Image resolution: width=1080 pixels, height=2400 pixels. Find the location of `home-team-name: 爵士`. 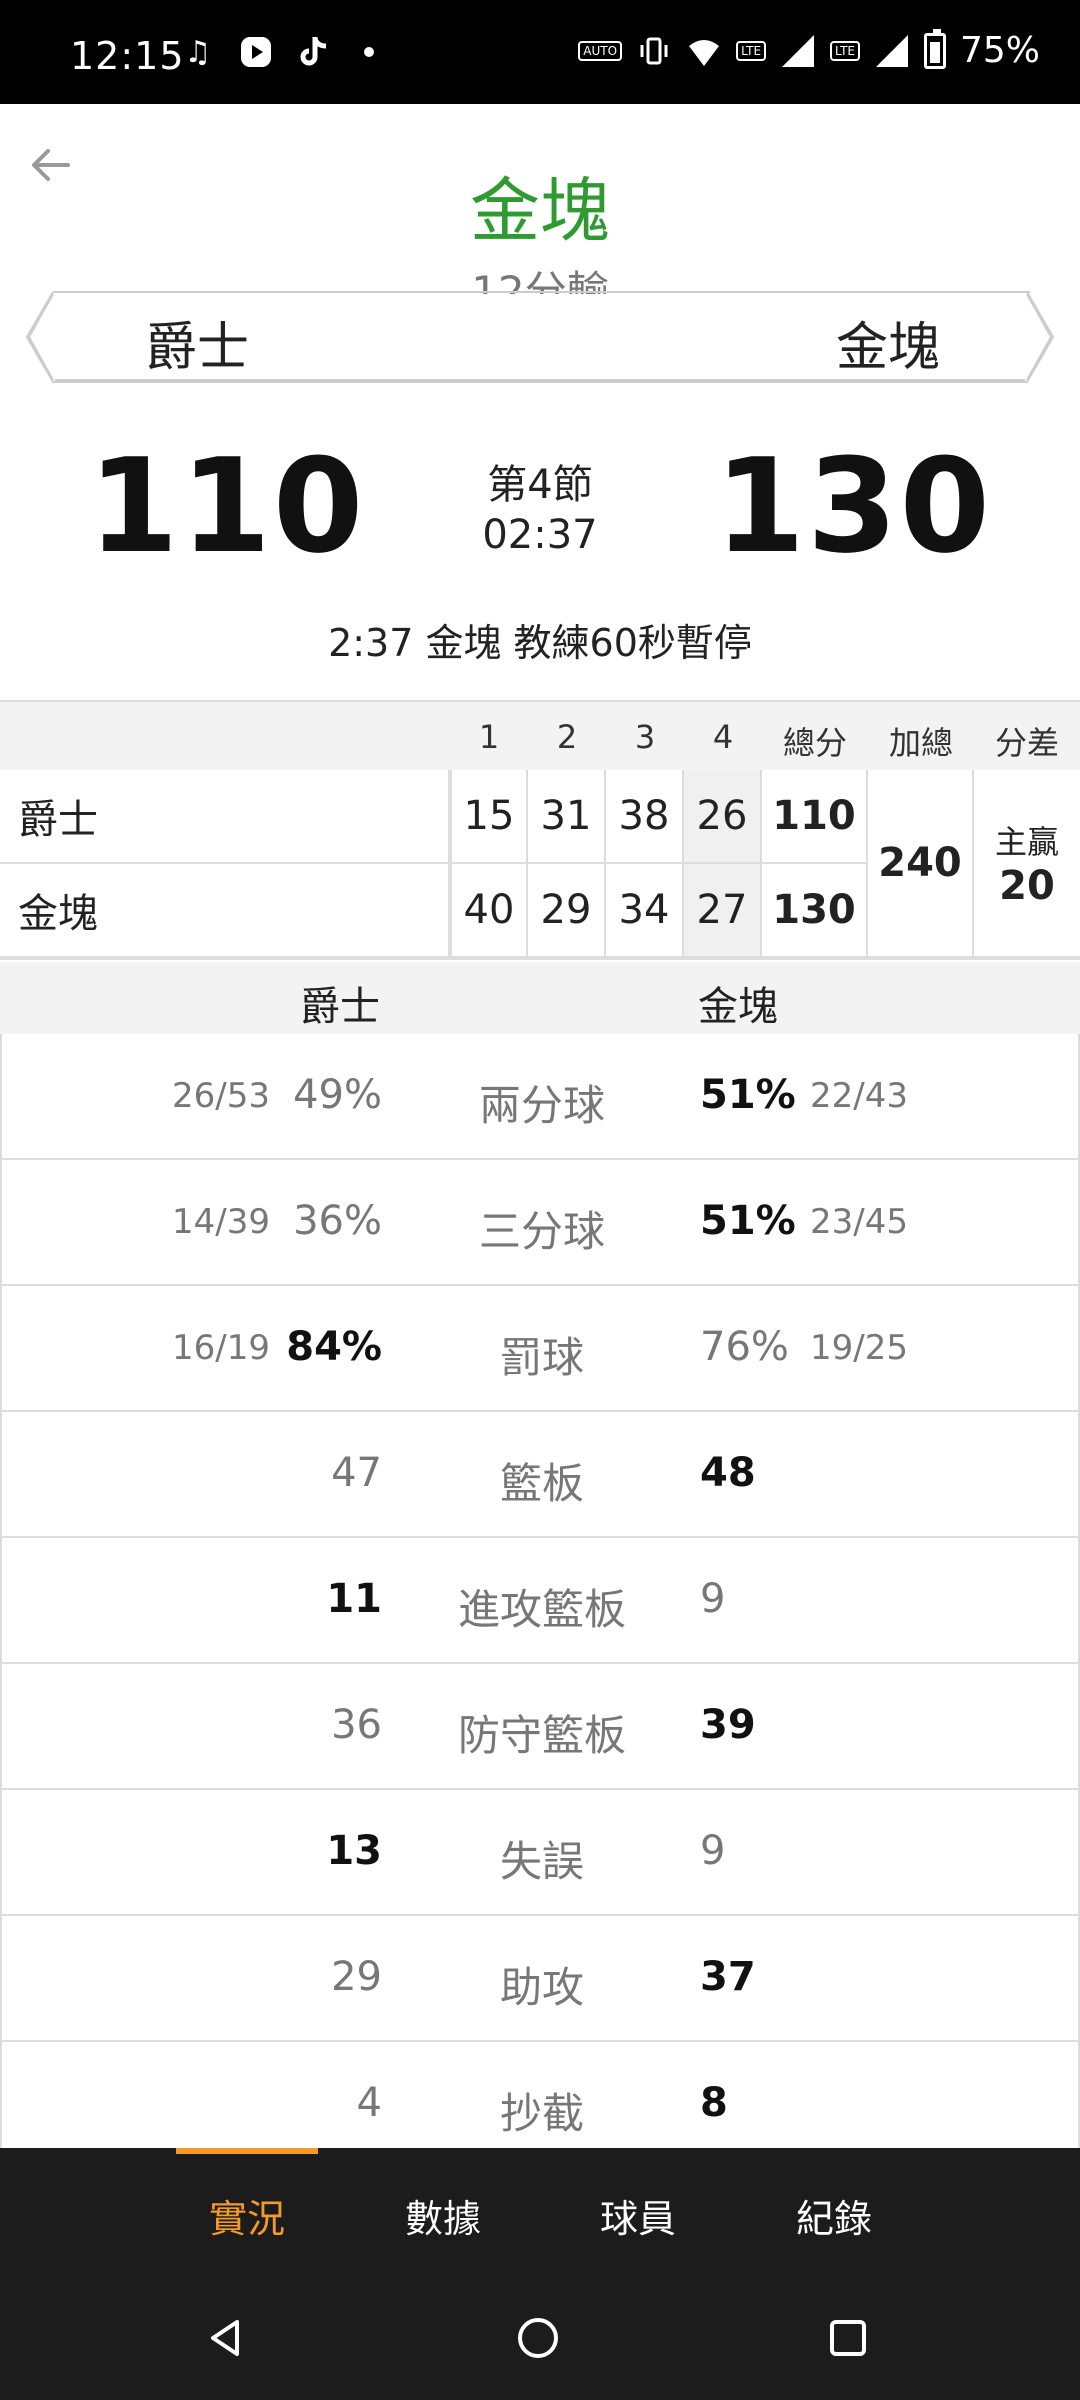

home-team-name: 爵士 is located at coordinates (197, 342).